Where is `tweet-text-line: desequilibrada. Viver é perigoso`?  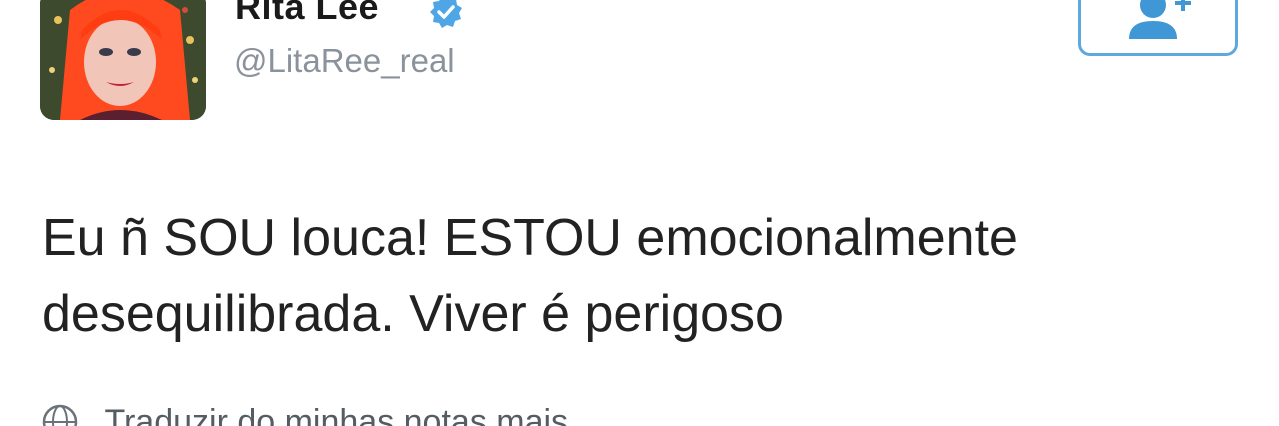
tweet-text-line: desequilibrada. Viver é perigoso is located at coordinates (413, 314).